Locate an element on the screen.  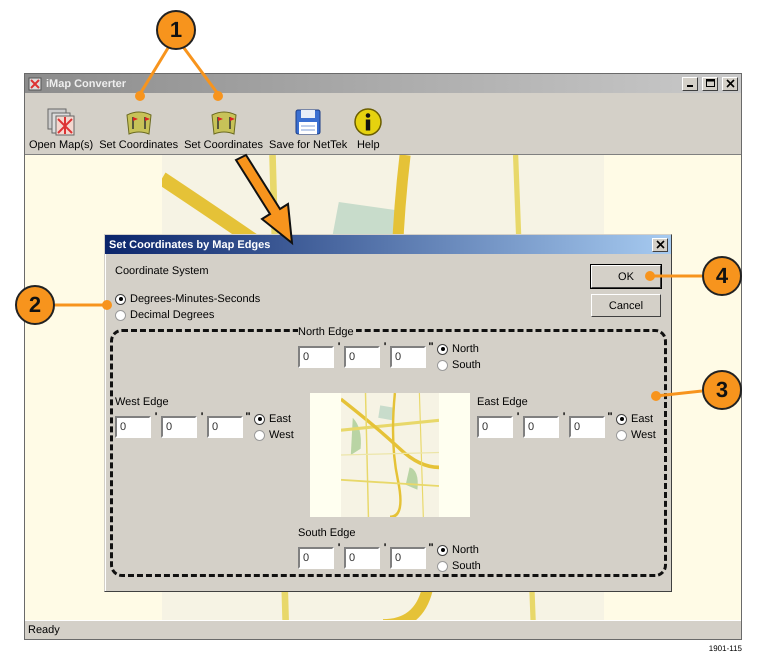
callout-number: 1 is located at coordinates (176, 30).